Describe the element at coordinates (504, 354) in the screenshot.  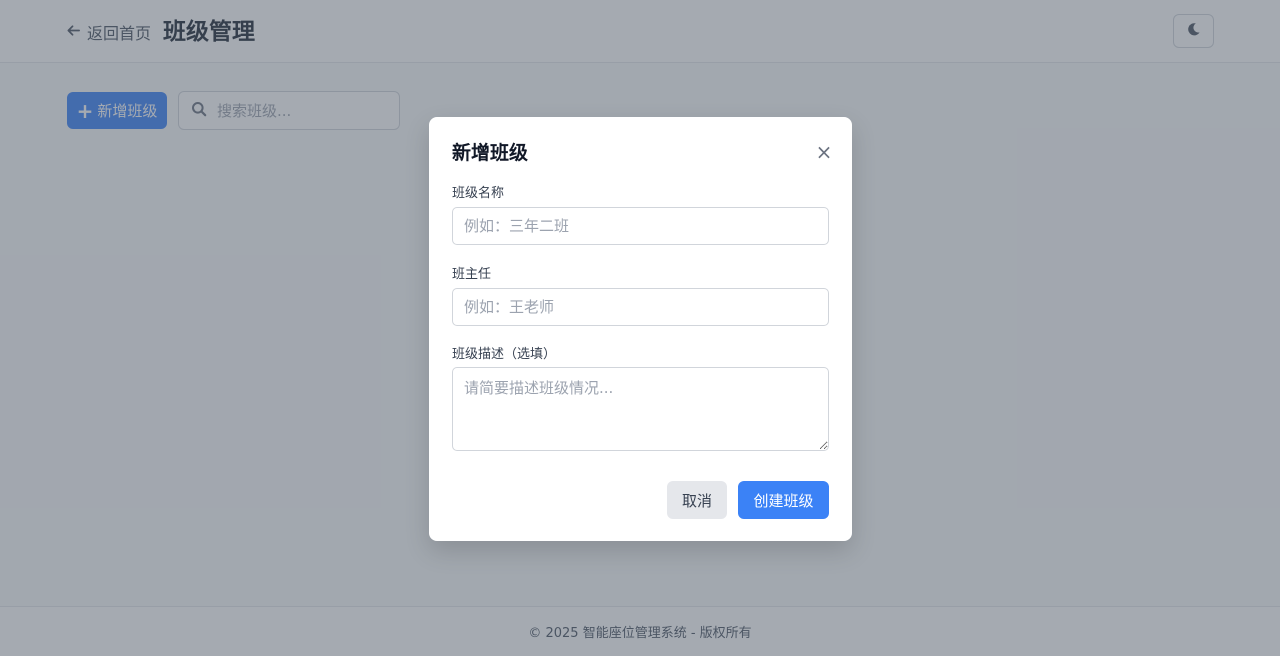
I see `description-label: 班级描述（选填）` at that location.